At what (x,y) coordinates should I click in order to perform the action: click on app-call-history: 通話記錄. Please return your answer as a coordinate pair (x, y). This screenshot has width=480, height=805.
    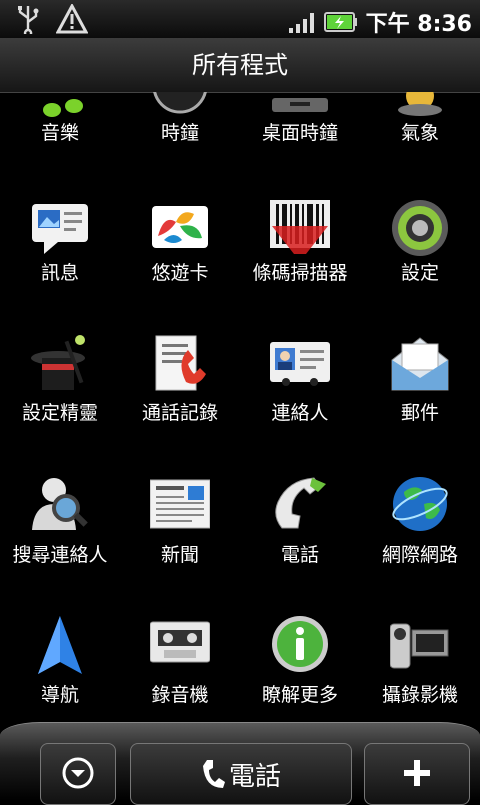
    Looking at the image, I should click on (180, 387).